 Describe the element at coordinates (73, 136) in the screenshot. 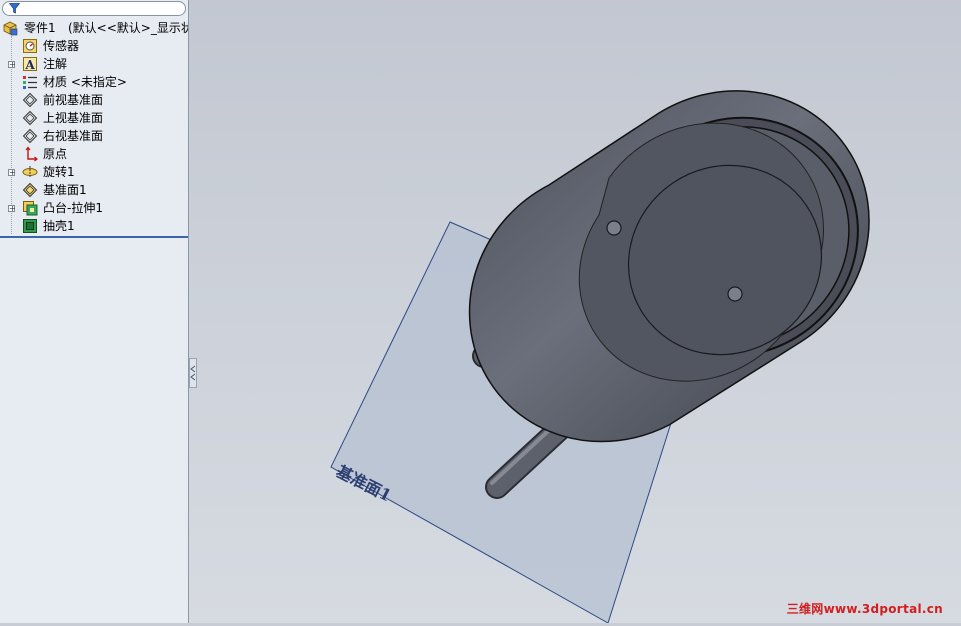

I see `tree-item-label: 右视基准面` at that location.